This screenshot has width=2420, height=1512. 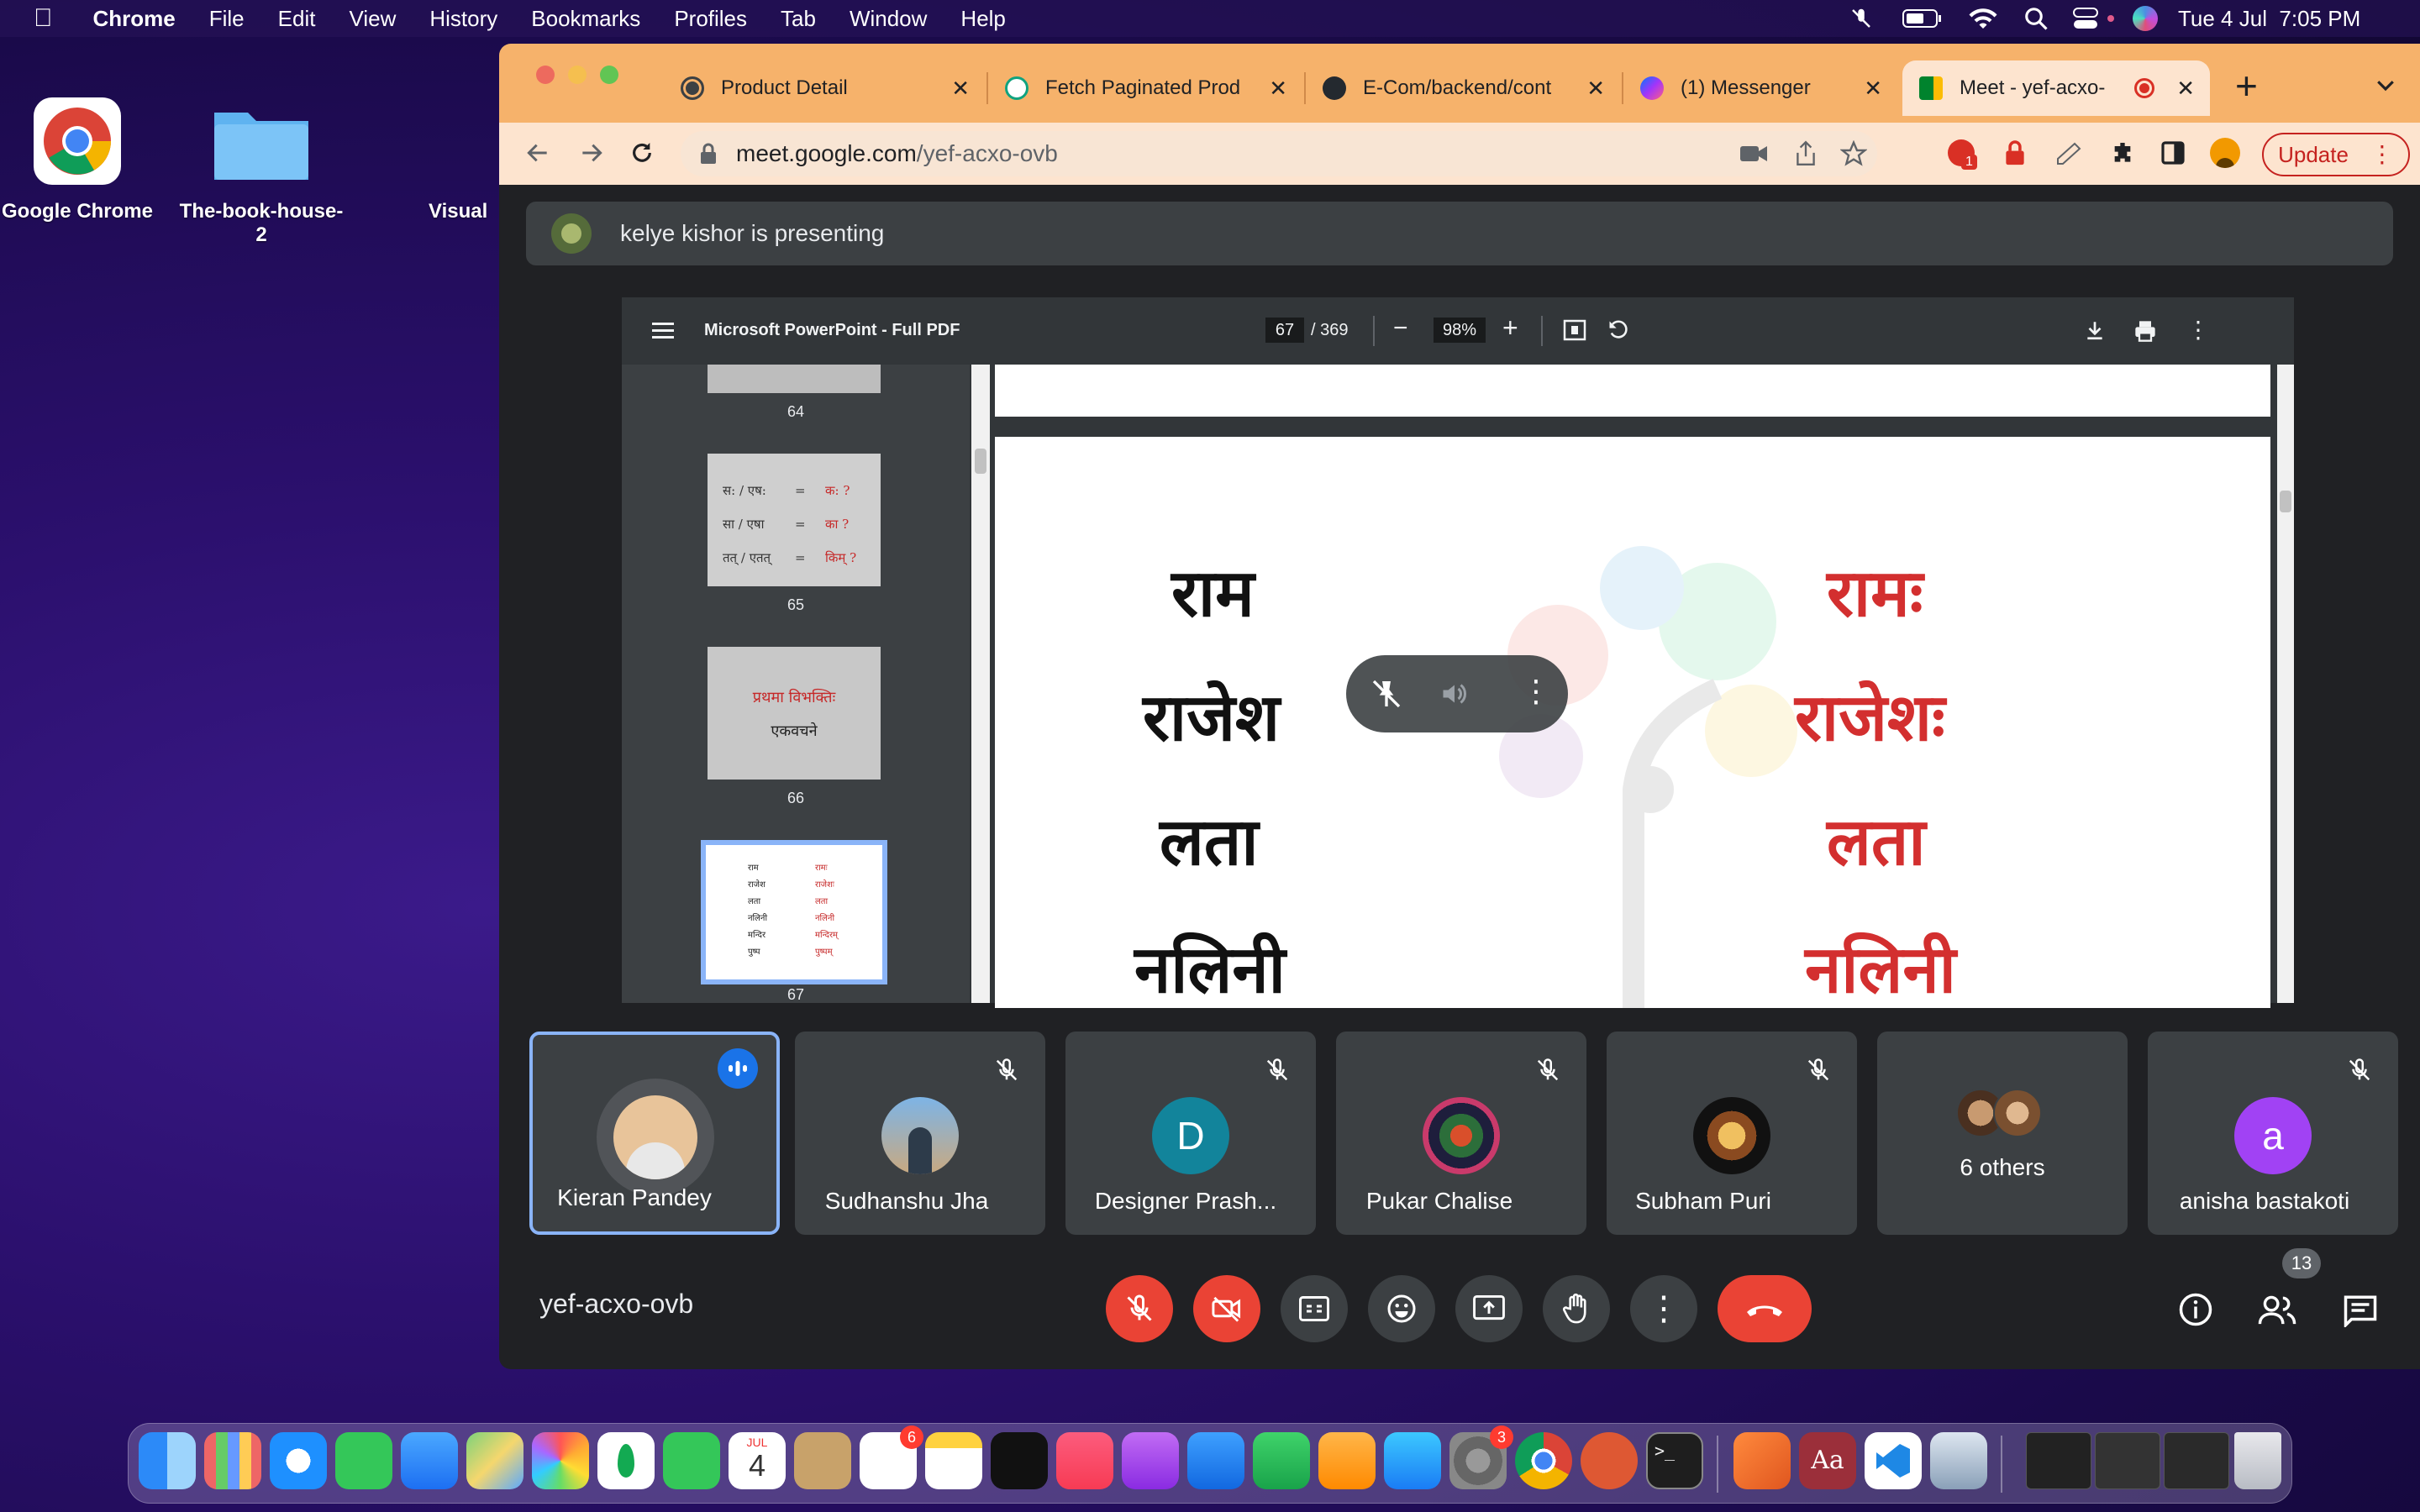 I want to click on present-now-button, so click(x=1489, y=1308).